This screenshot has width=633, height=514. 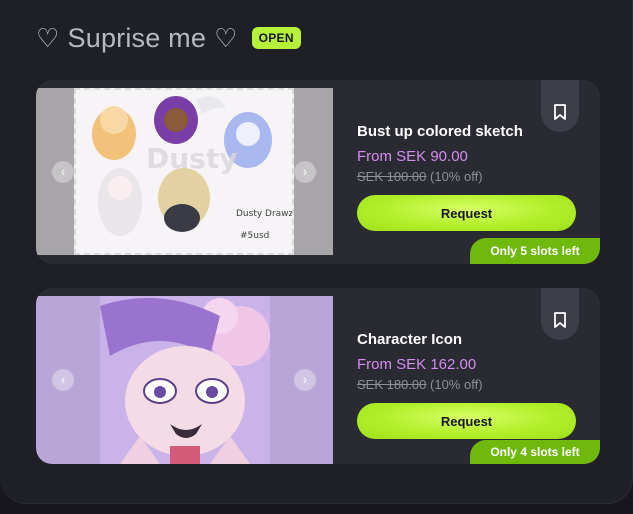 What do you see at coordinates (412, 156) in the screenshot?
I see `product-price: From SEK 90.00` at bounding box center [412, 156].